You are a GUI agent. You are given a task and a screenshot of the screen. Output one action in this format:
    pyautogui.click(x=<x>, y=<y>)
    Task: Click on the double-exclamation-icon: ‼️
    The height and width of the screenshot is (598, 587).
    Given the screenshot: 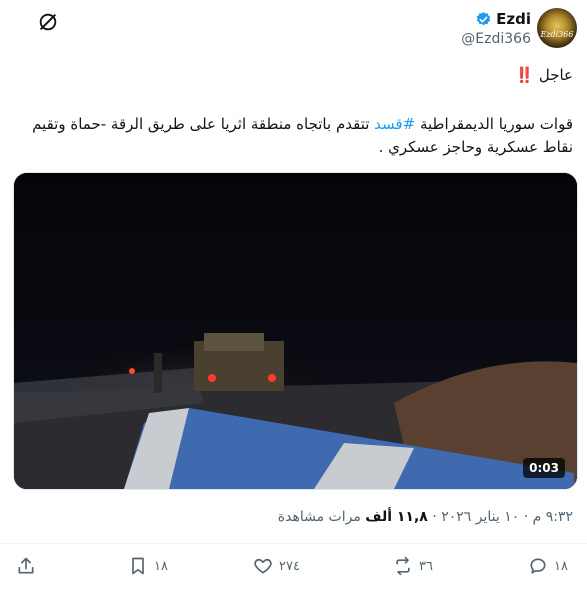 What is the action you would take?
    pyautogui.click(x=525, y=75)
    